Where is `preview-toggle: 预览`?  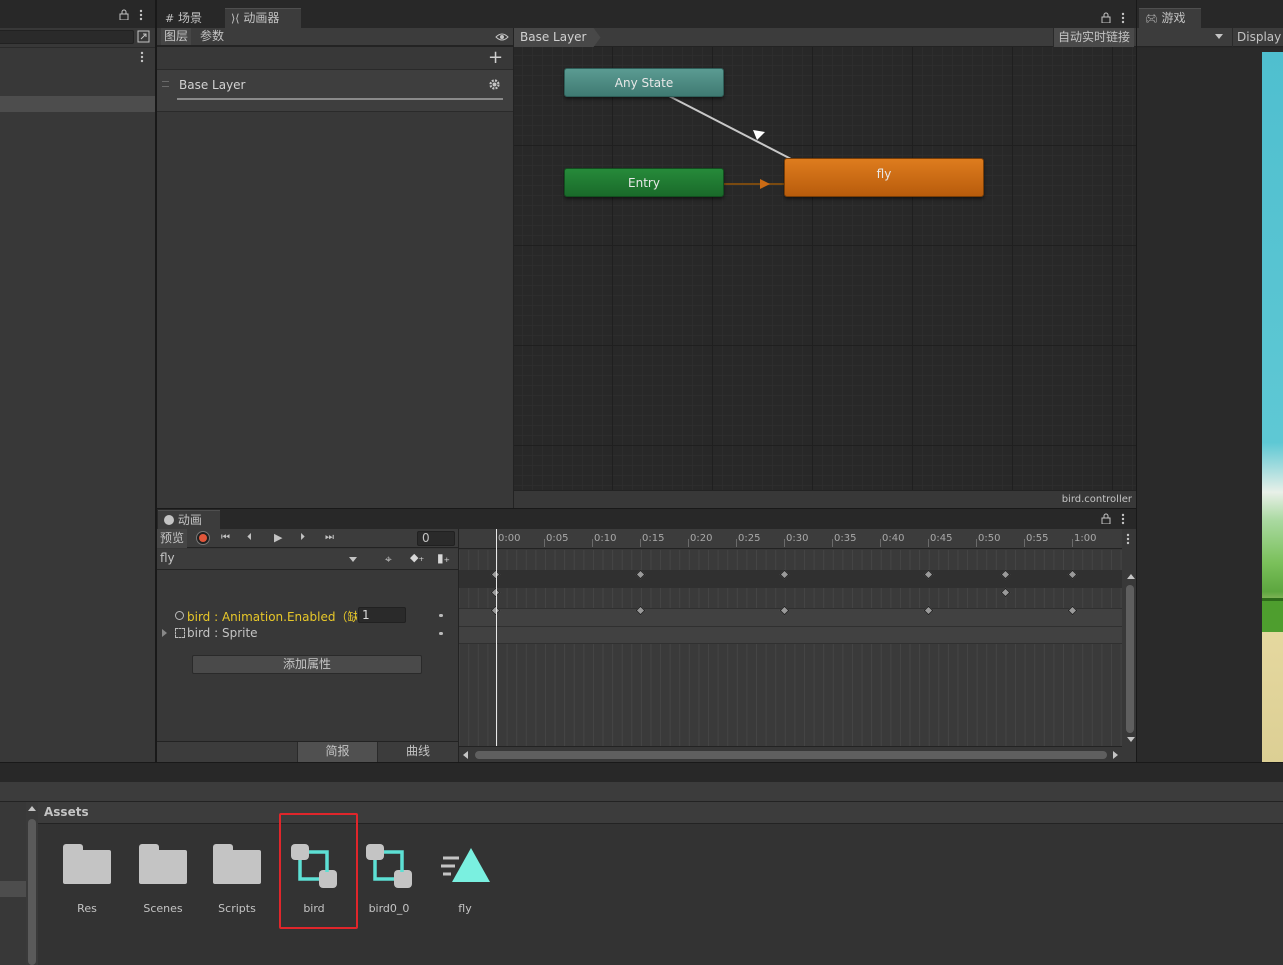 preview-toggle: 预览 is located at coordinates (172, 538).